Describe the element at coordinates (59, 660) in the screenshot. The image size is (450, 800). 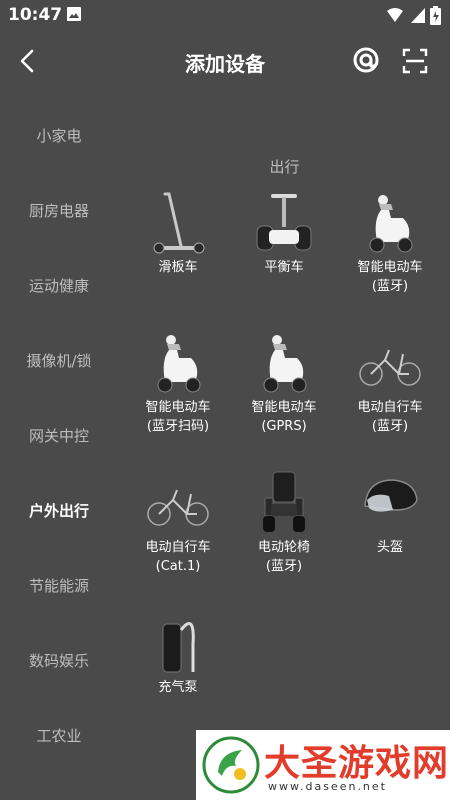
I see `sidebar-item-digital: 数码娱乐` at that location.